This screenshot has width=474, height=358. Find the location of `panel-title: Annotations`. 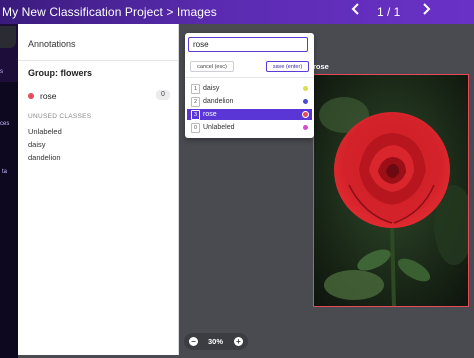

panel-title: Annotations is located at coordinates (52, 44).